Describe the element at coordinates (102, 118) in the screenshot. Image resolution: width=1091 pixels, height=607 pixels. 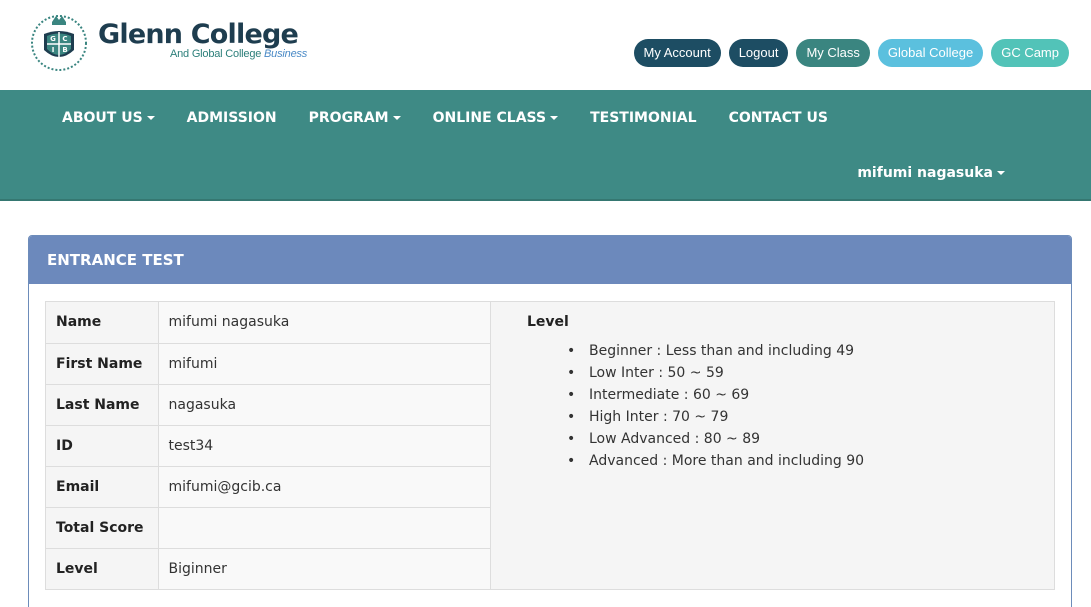
I see `nav-about-us-label: ABOUT US` at that location.